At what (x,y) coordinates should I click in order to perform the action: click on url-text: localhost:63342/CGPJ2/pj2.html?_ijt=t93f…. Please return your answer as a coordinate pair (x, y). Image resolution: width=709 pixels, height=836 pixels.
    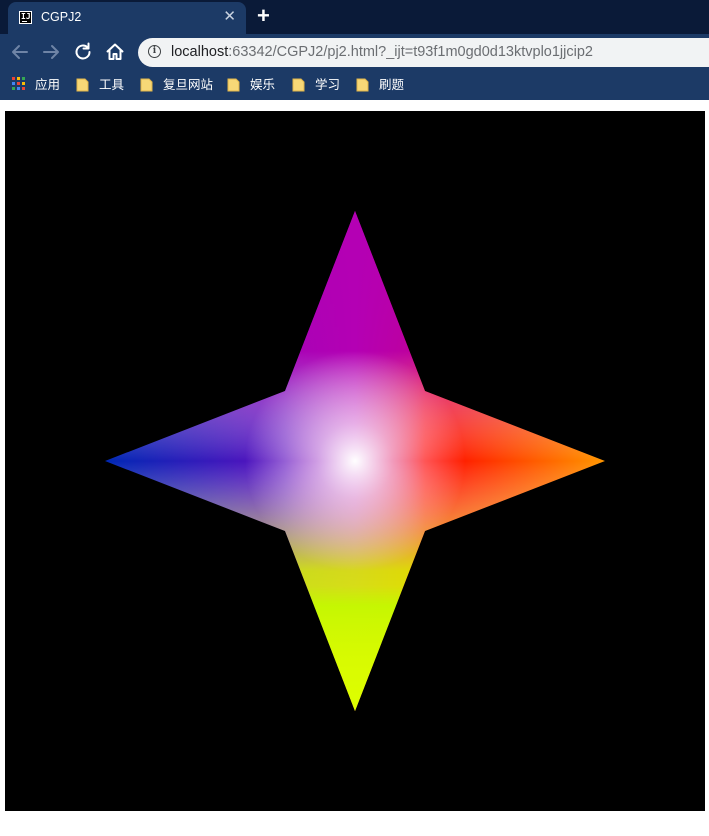
    Looking at the image, I should click on (382, 52).